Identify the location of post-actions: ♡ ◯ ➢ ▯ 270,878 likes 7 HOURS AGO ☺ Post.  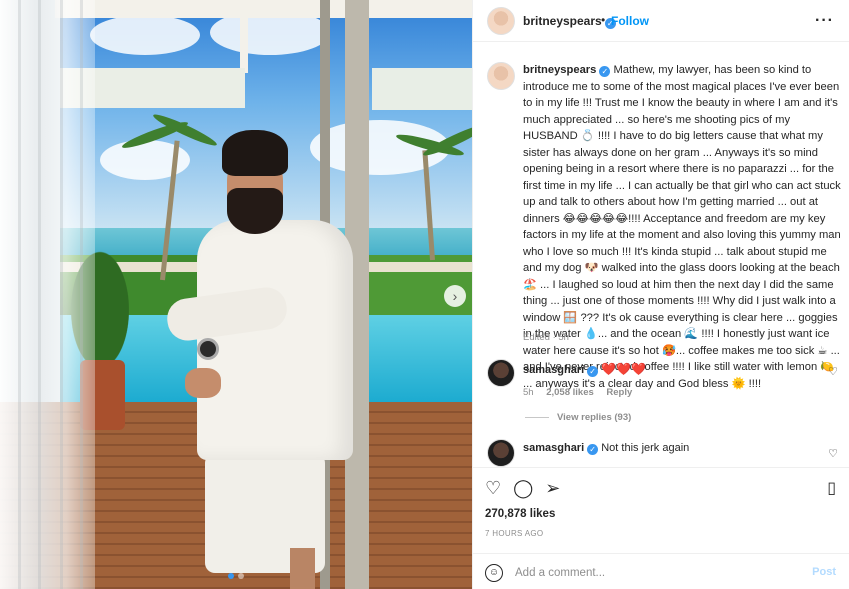
(661, 525).